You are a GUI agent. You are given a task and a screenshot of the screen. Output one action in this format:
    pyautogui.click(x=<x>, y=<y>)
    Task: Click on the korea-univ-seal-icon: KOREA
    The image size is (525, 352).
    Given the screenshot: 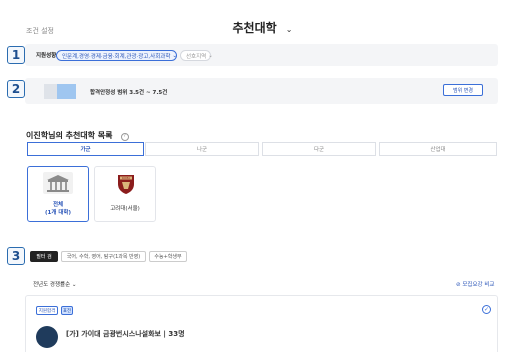 What is the action you would take?
    pyautogui.click(x=126, y=184)
    